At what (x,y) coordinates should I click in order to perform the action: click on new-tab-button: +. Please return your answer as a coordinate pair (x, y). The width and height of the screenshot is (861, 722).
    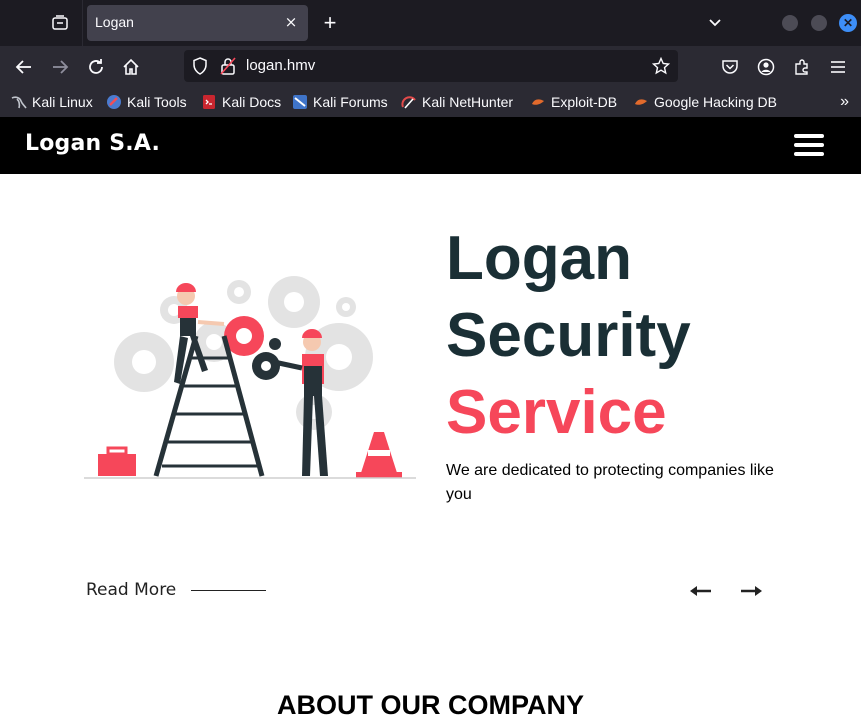
    Looking at the image, I should click on (330, 23).